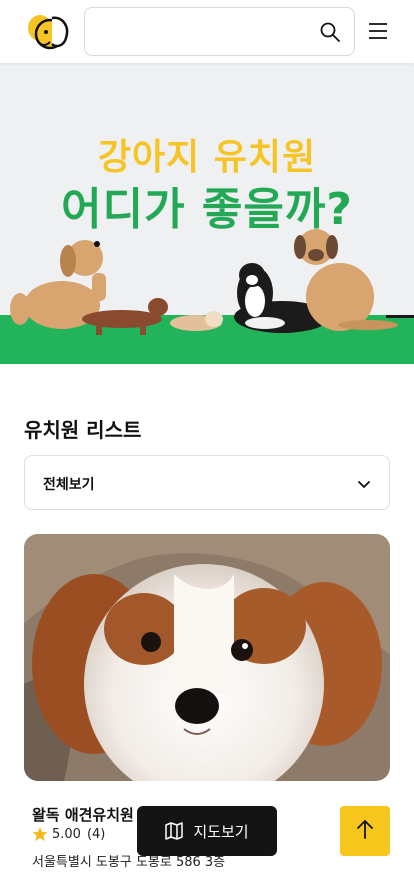  I want to click on filter-dropdown: 전체보기, so click(207, 482).